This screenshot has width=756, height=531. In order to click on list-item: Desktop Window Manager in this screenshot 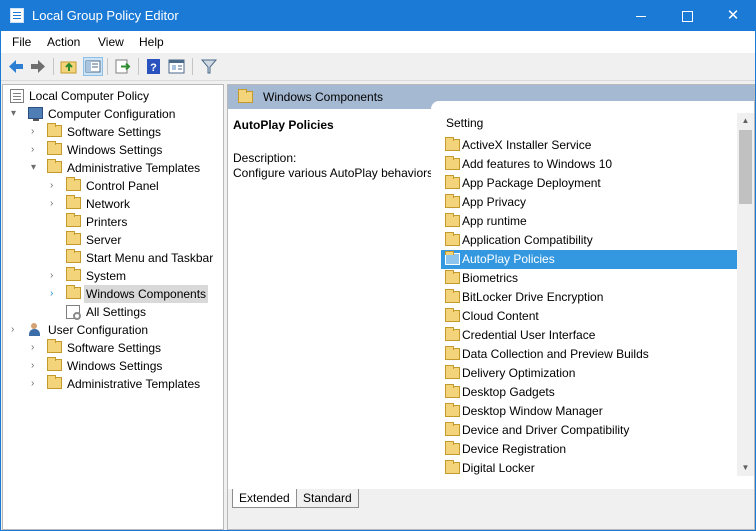, I will do `click(589, 411)`.